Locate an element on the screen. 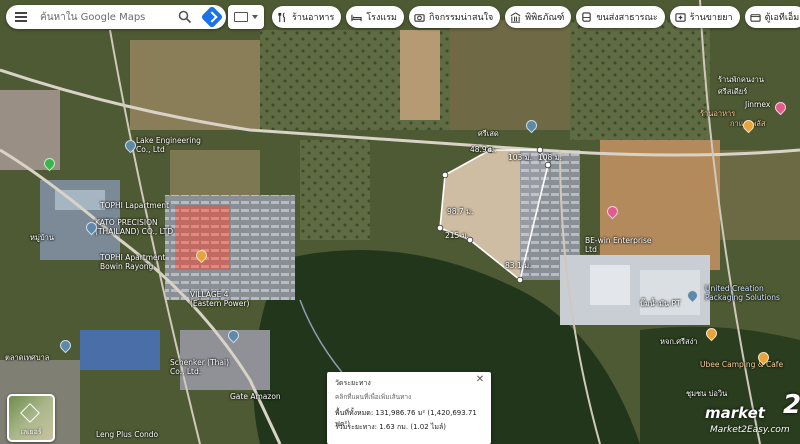 Image resolution: width=800 pixels, height=444 pixels. measure-distance: รวมระยะทาง: 1.63 กม. (1.02 ไมล์) is located at coordinates (391, 427).